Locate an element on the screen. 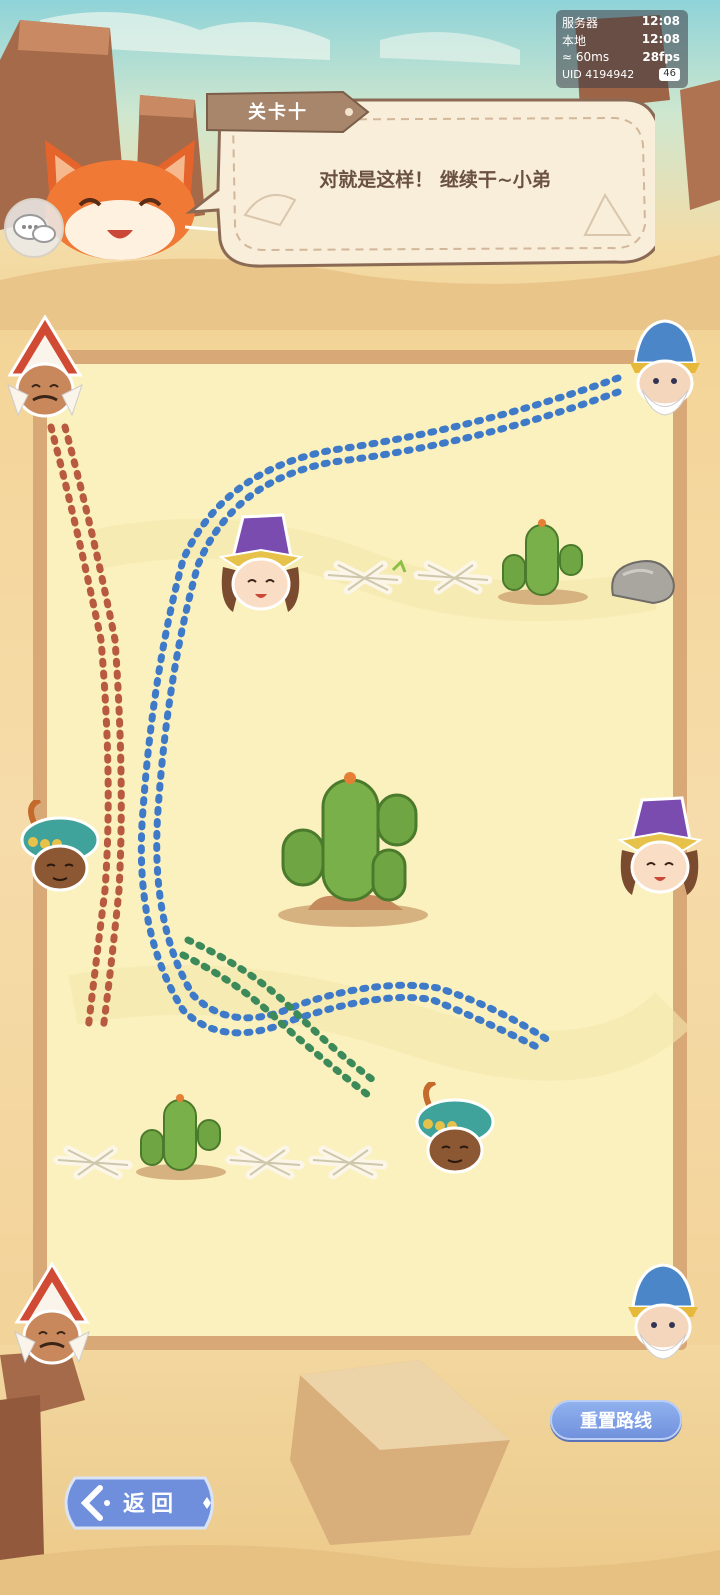 The image size is (720, 1595). chat-bubbles-icon is located at coordinates (34, 228).